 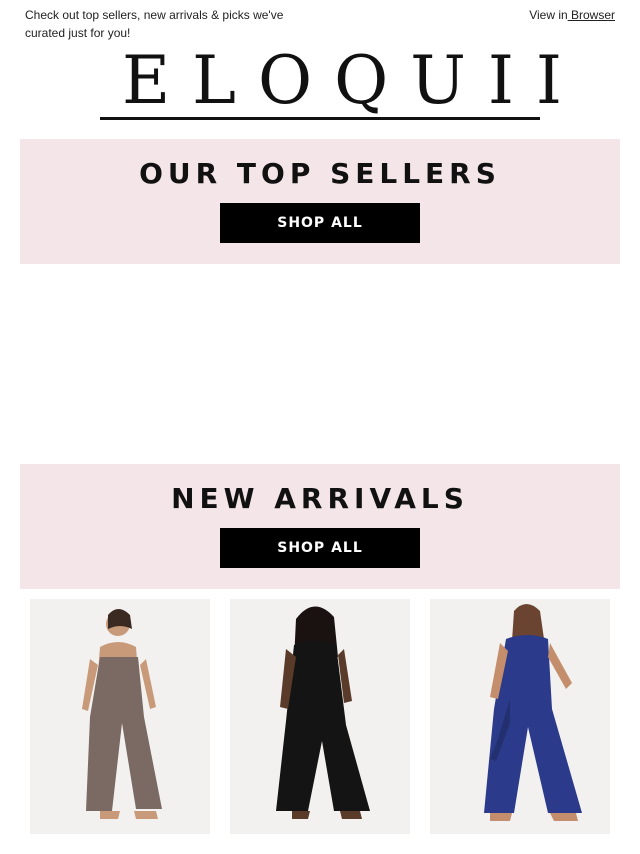 What do you see at coordinates (548, 15) in the screenshot?
I see `view-in-label: View in` at bounding box center [548, 15].